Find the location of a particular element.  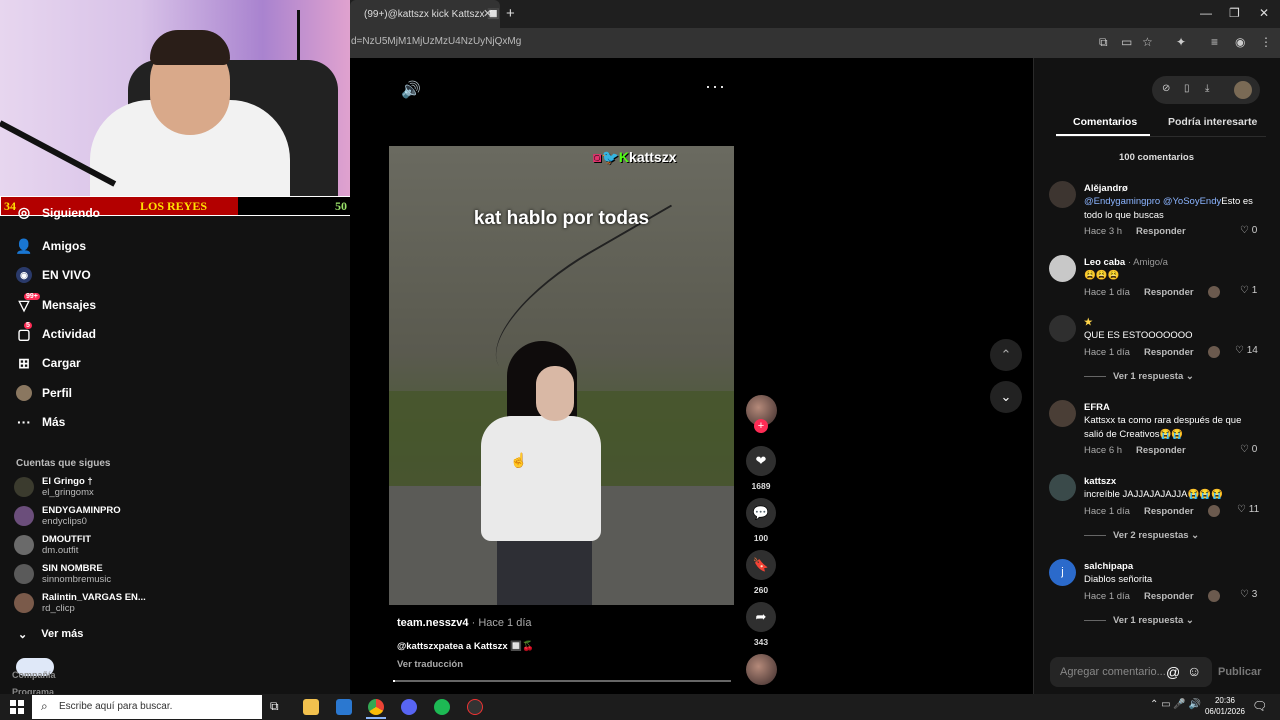

footer-program: Programa is located at coordinates (33, 690).